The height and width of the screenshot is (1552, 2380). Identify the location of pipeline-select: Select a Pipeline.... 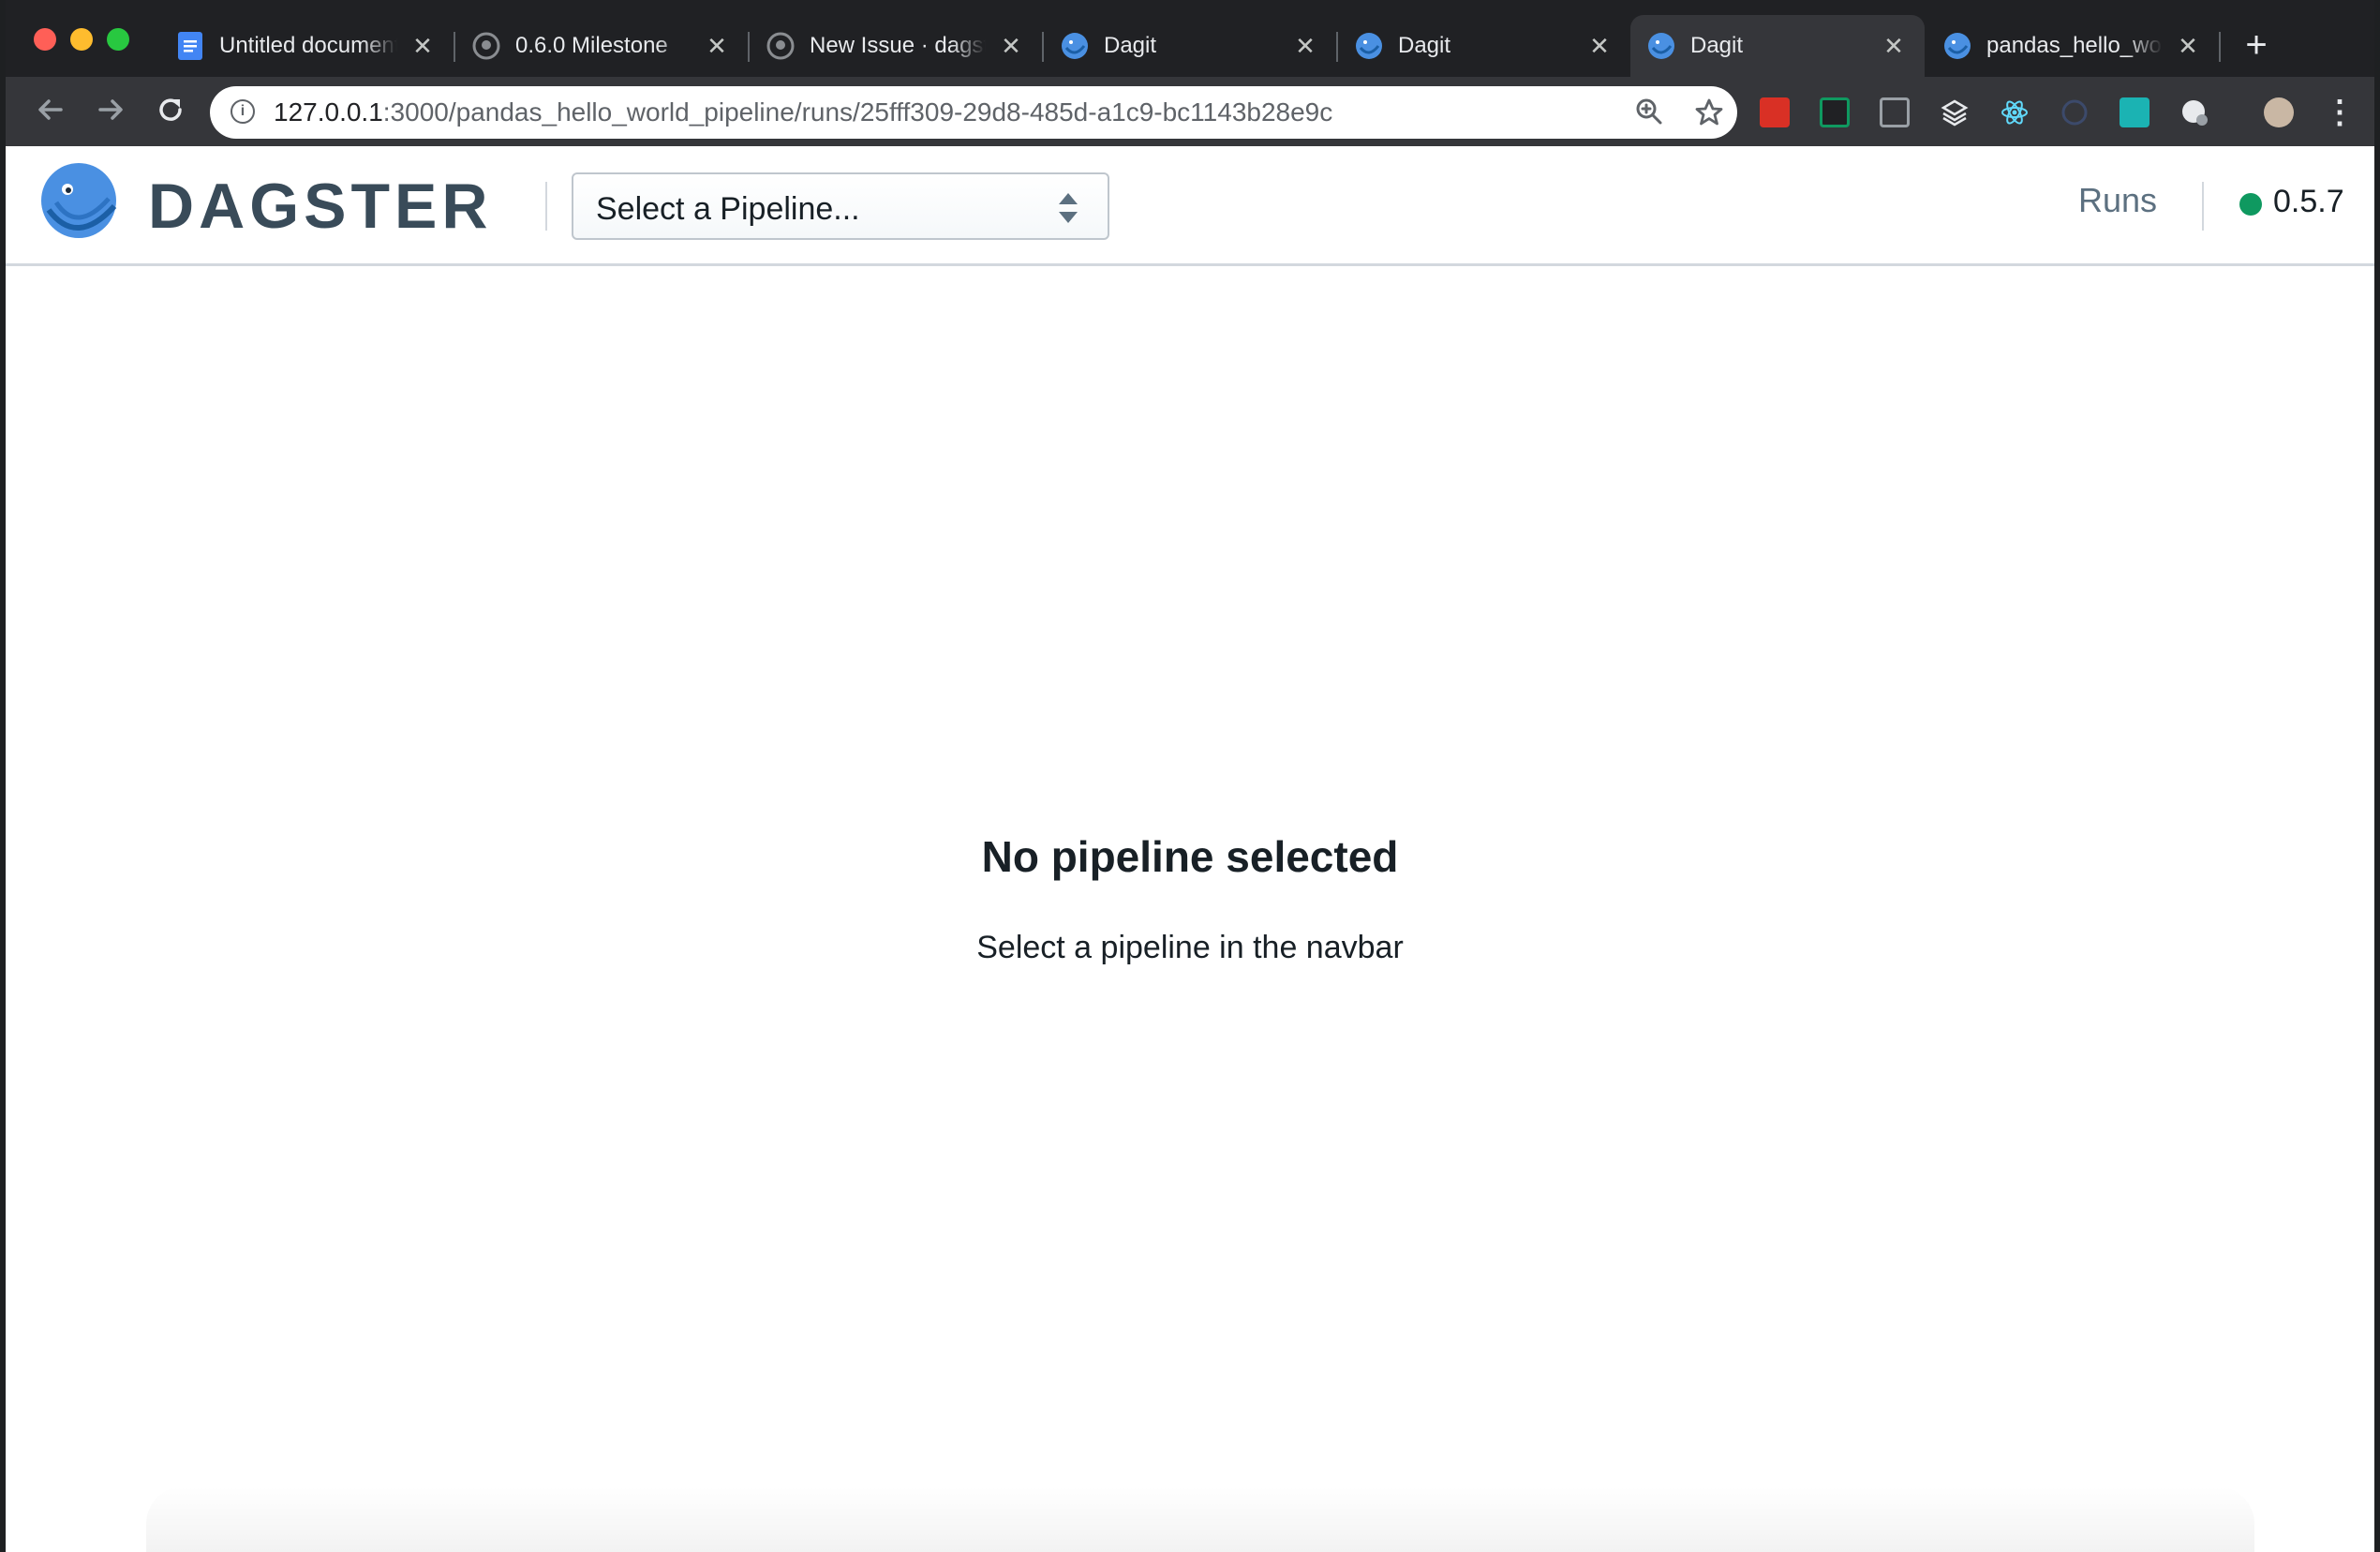
(840, 206).